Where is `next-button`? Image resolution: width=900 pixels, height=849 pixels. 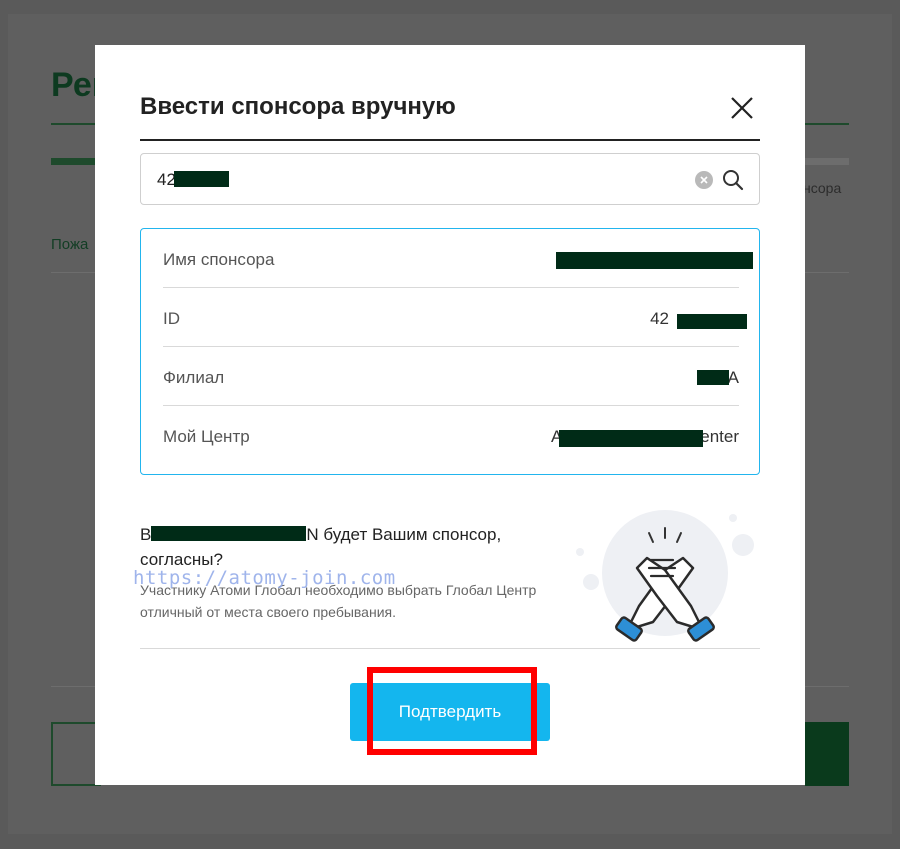 next-button is located at coordinates (827, 754).